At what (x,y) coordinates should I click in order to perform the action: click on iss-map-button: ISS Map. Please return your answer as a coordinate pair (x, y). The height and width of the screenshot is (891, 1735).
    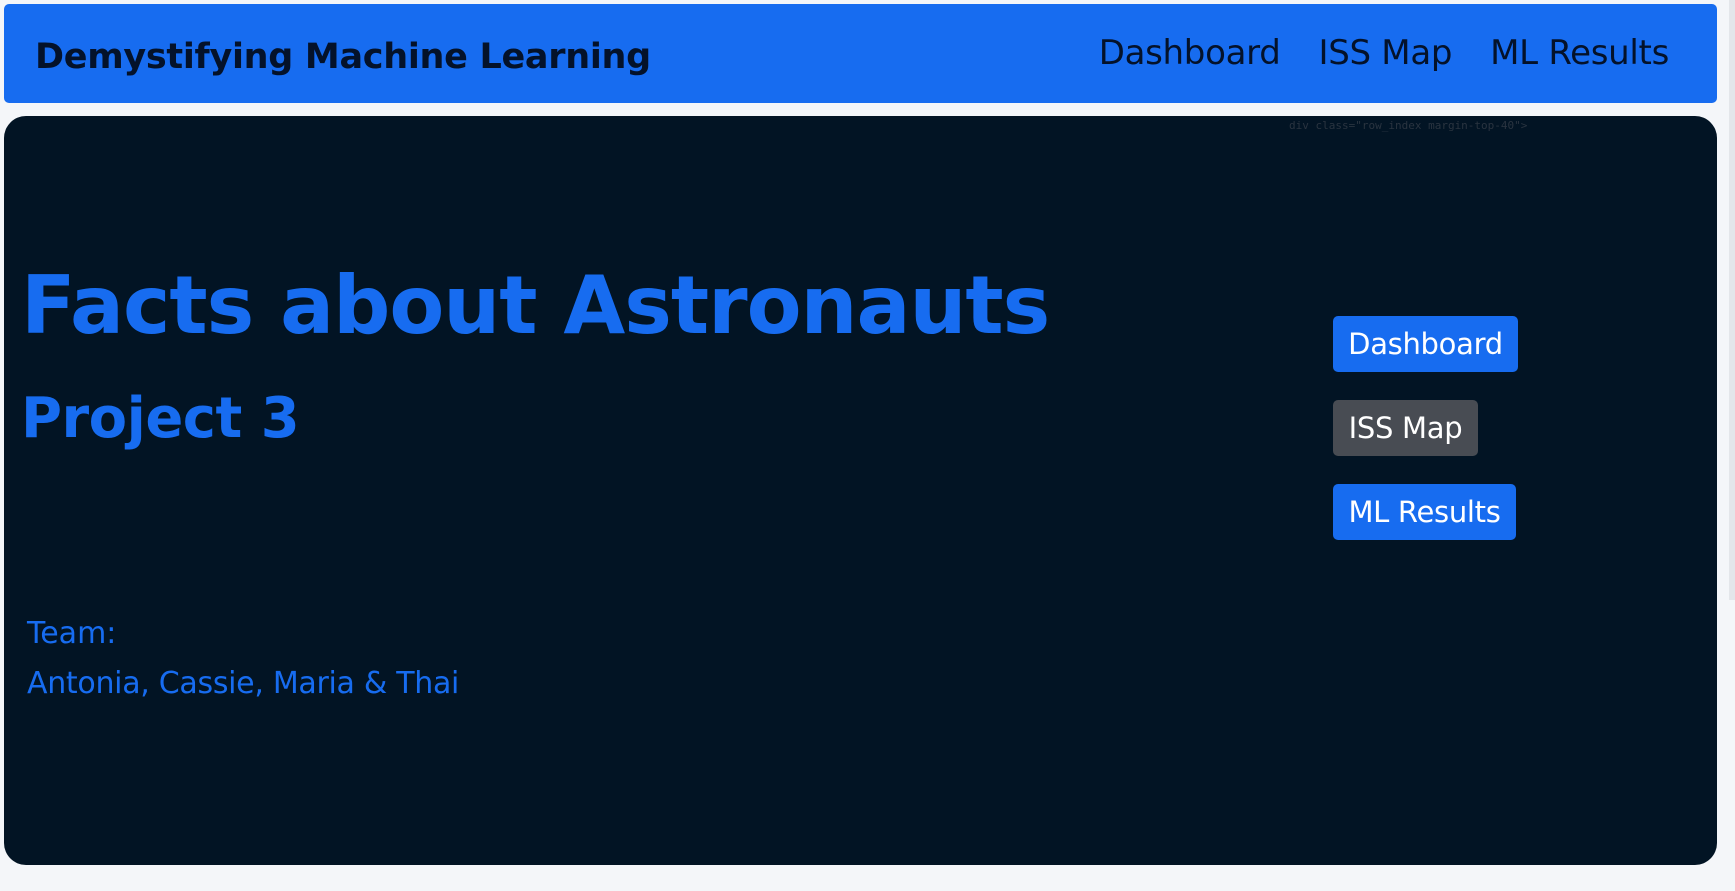
    Looking at the image, I should click on (1405, 428).